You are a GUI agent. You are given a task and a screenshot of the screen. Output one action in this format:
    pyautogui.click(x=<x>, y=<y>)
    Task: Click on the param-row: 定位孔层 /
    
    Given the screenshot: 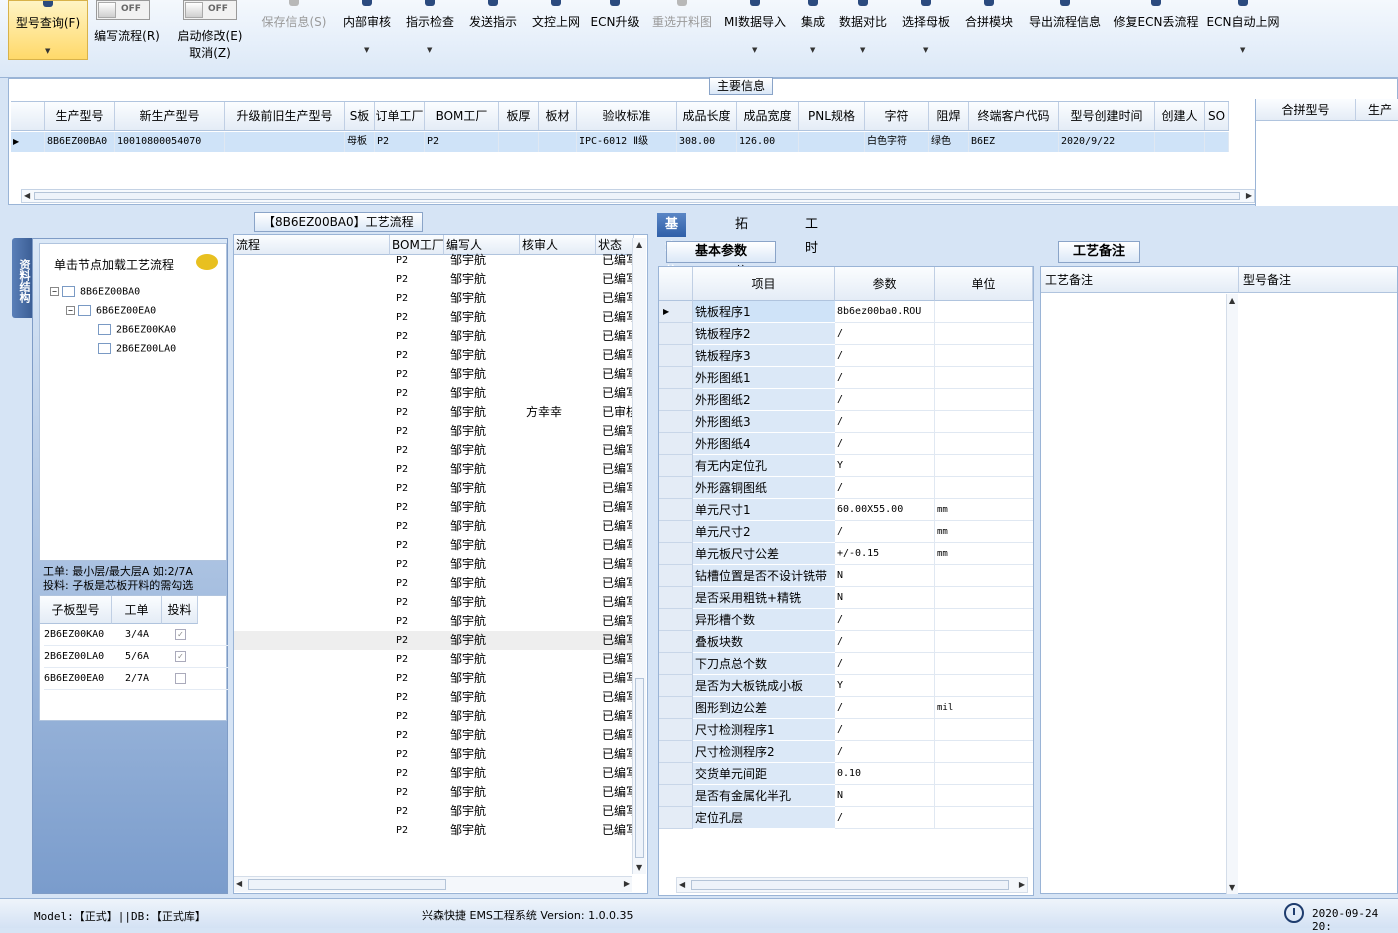 What is the action you would take?
    pyautogui.click(x=846, y=818)
    